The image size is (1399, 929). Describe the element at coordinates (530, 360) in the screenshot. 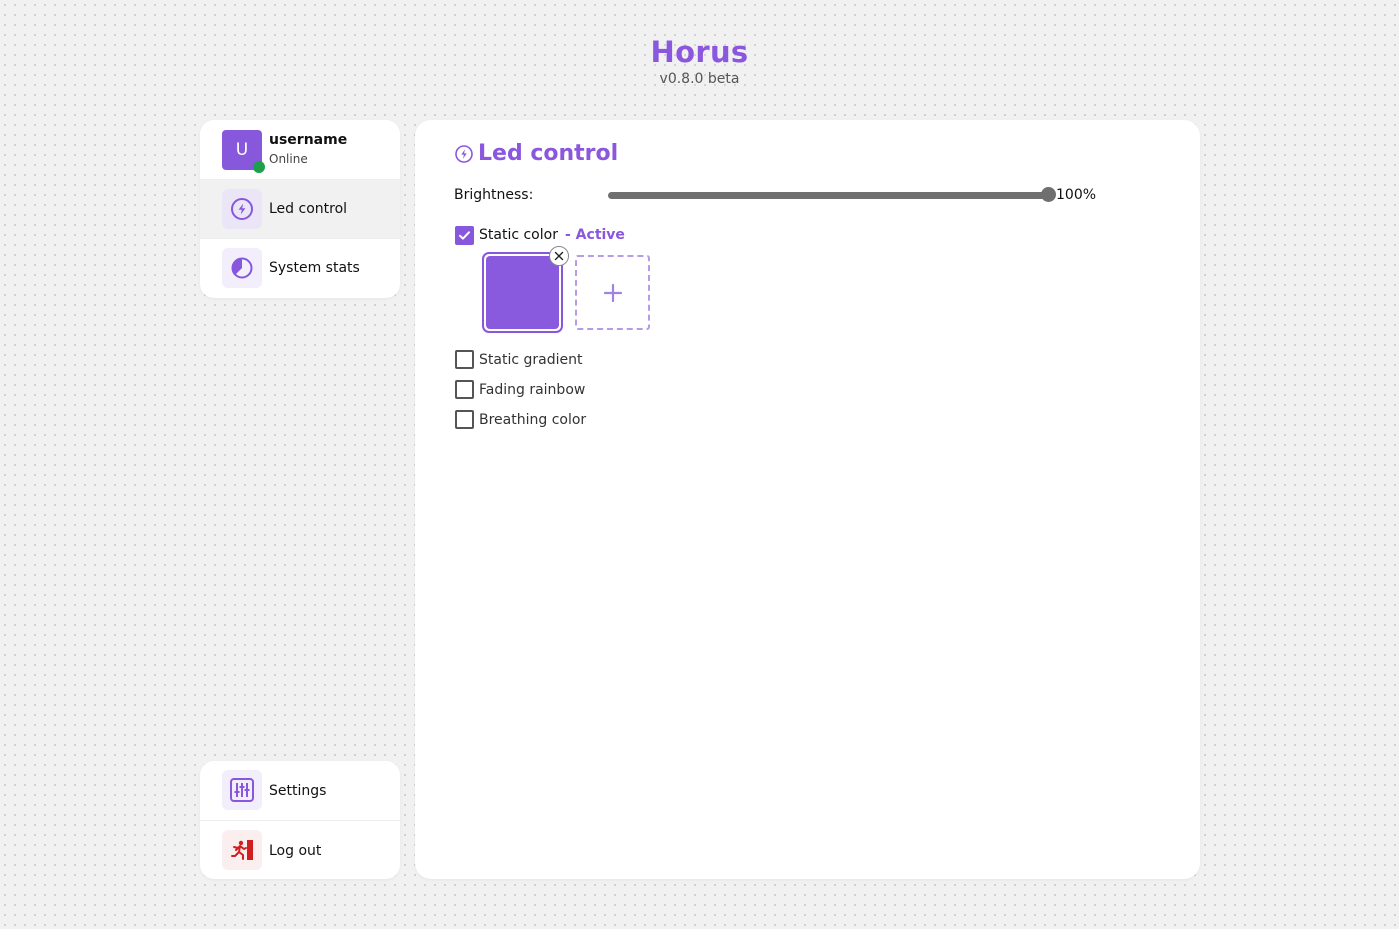

I see `static-gradient-label: Static gradient` at that location.